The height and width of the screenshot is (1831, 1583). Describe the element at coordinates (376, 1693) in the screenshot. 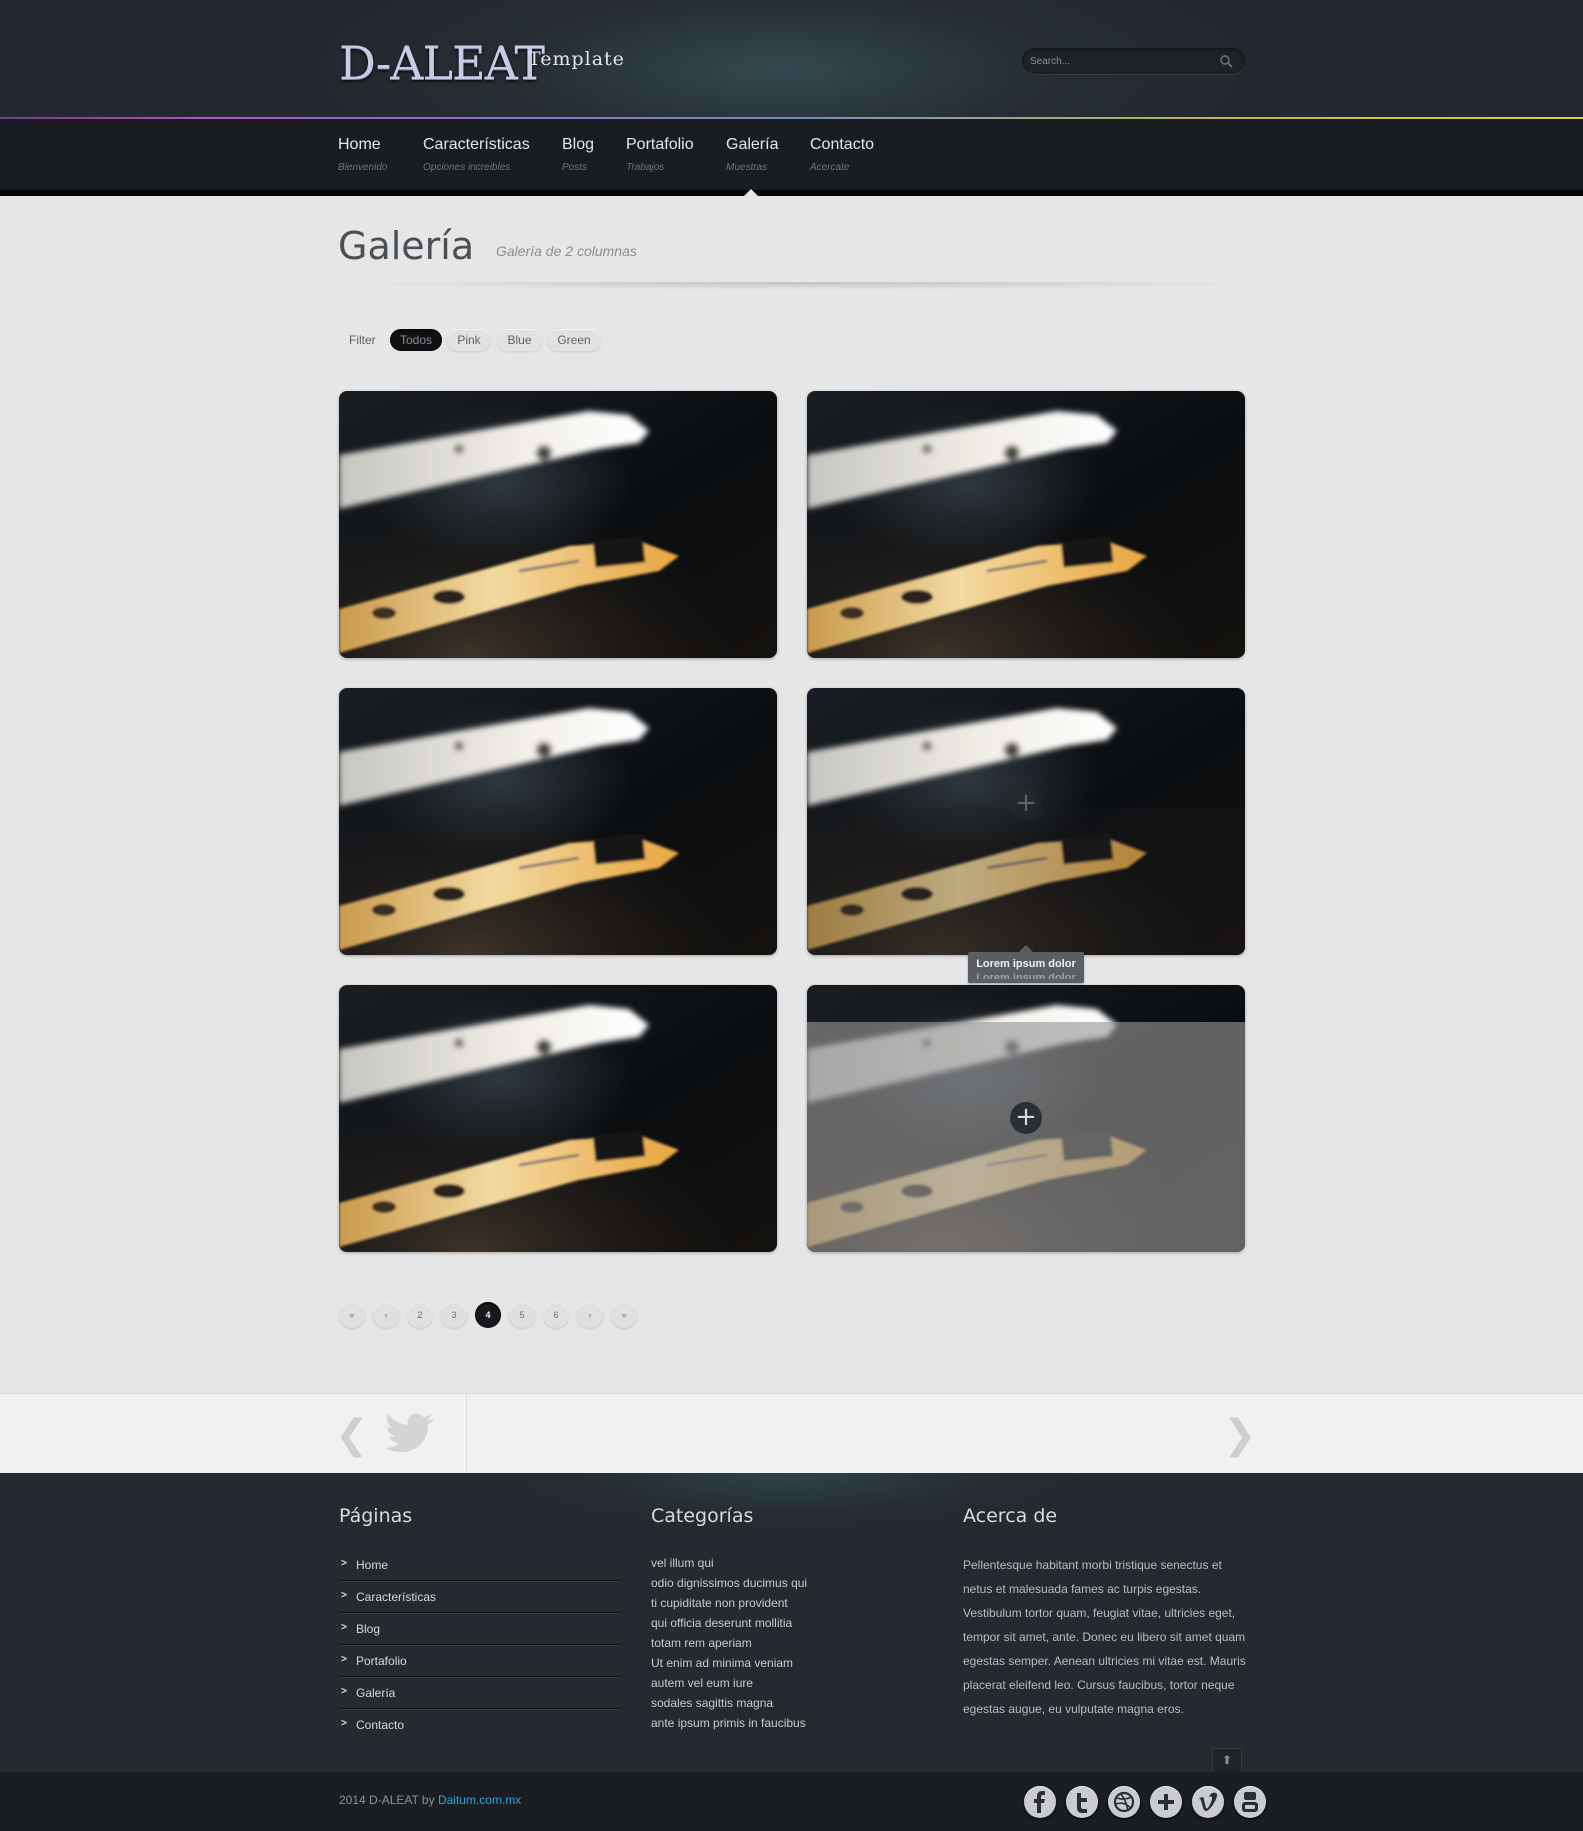

I see `footer-link-label: Galería` at that location.